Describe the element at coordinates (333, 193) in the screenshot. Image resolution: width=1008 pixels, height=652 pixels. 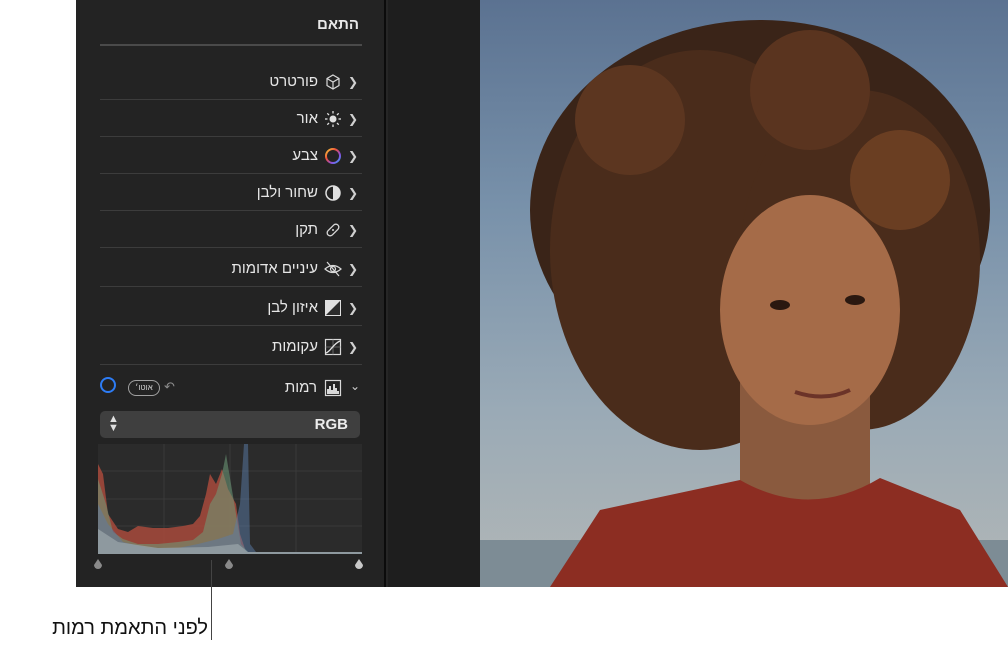
I see `half-circle-icon` at that location.